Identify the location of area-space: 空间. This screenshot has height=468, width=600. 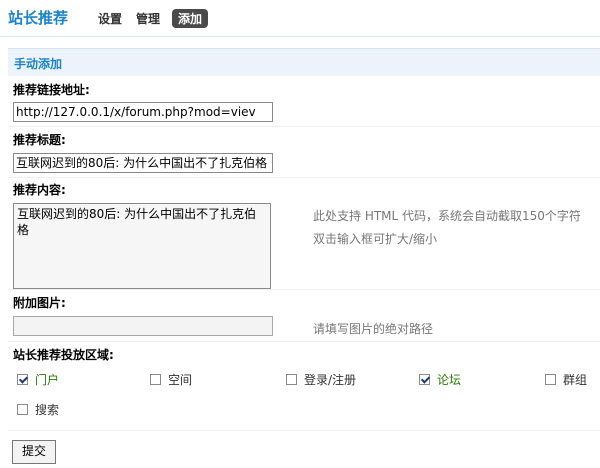
(171, 379).